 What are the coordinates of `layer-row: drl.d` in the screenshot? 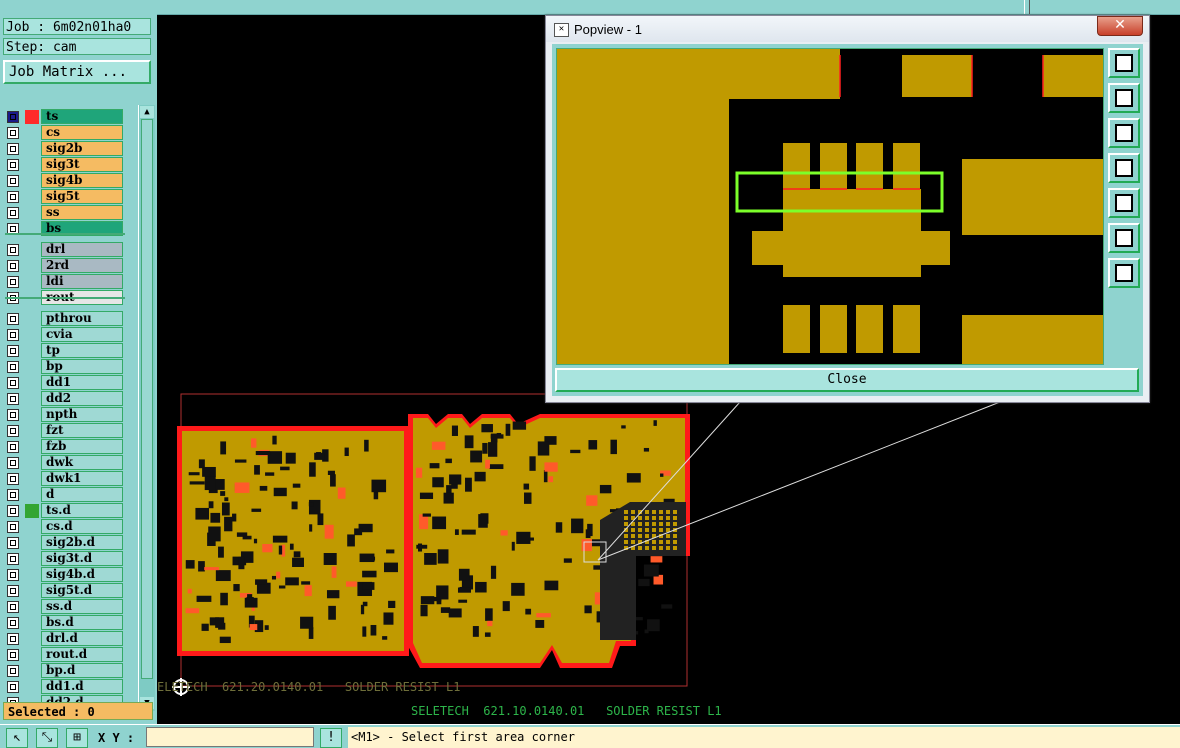 It's located at (65, 639).